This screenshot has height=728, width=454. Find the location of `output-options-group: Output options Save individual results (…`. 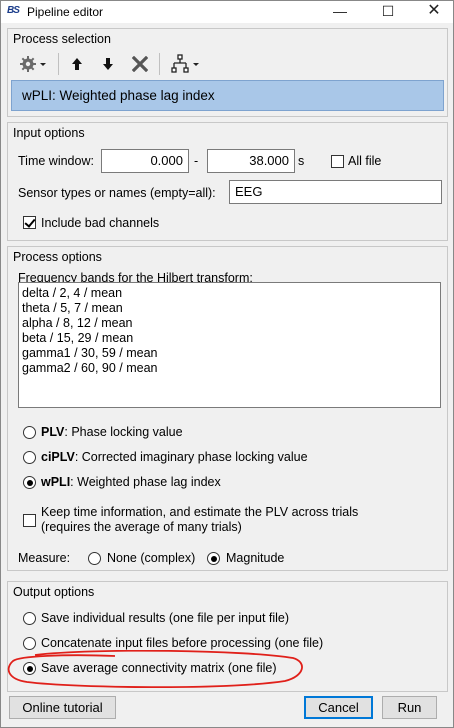

output-options-group: Output options Save individual results (… is located at coordinates (227, 636).